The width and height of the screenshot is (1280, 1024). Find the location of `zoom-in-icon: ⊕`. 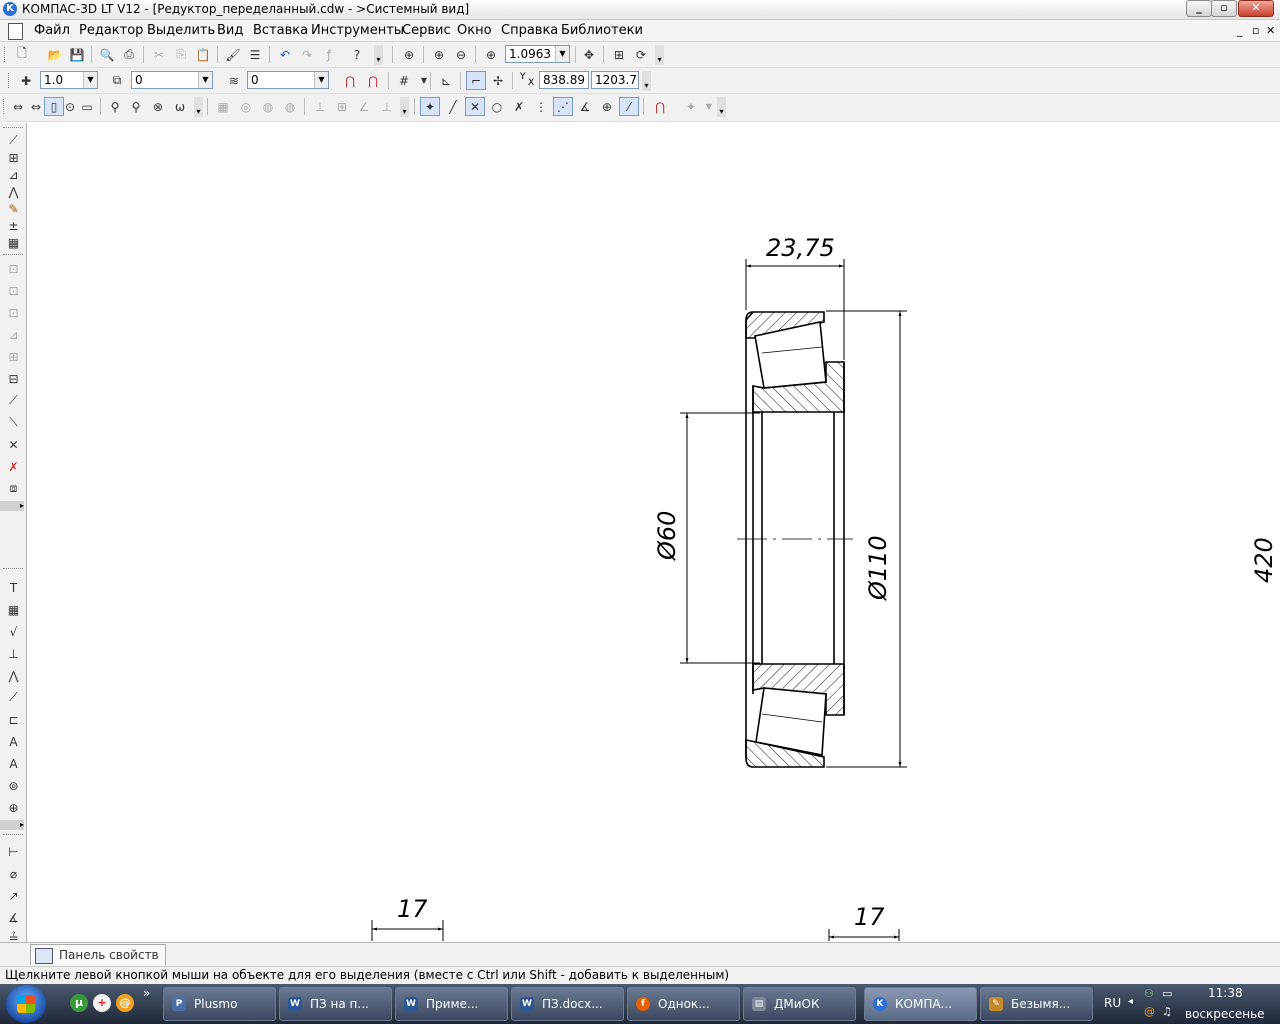

zoom-in-icon: ⊕ is located at coordinates (439, 54).